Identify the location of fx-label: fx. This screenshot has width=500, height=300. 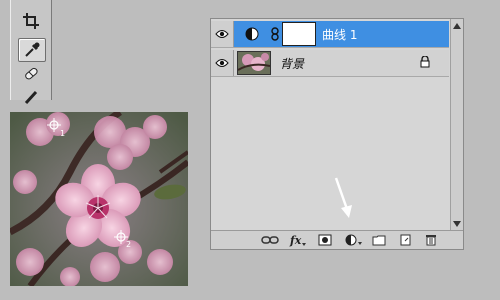
(296, 240).